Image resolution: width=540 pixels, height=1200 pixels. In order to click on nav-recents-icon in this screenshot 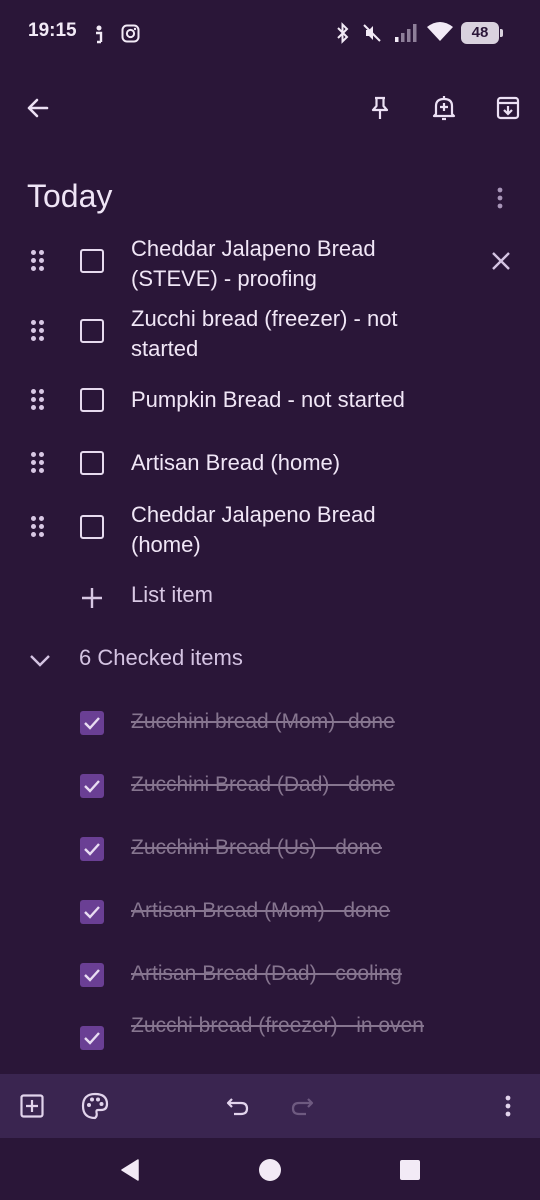, I will do `click(410, 1170)`.